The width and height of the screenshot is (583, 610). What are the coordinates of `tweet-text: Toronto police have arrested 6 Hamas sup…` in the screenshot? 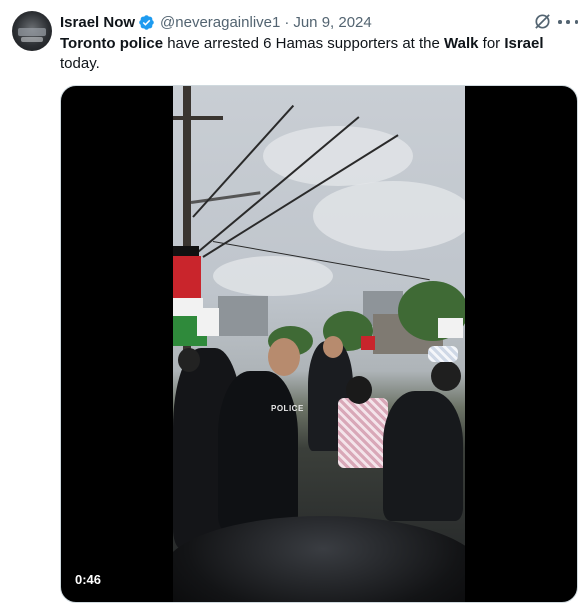 It's located at (315, 54).